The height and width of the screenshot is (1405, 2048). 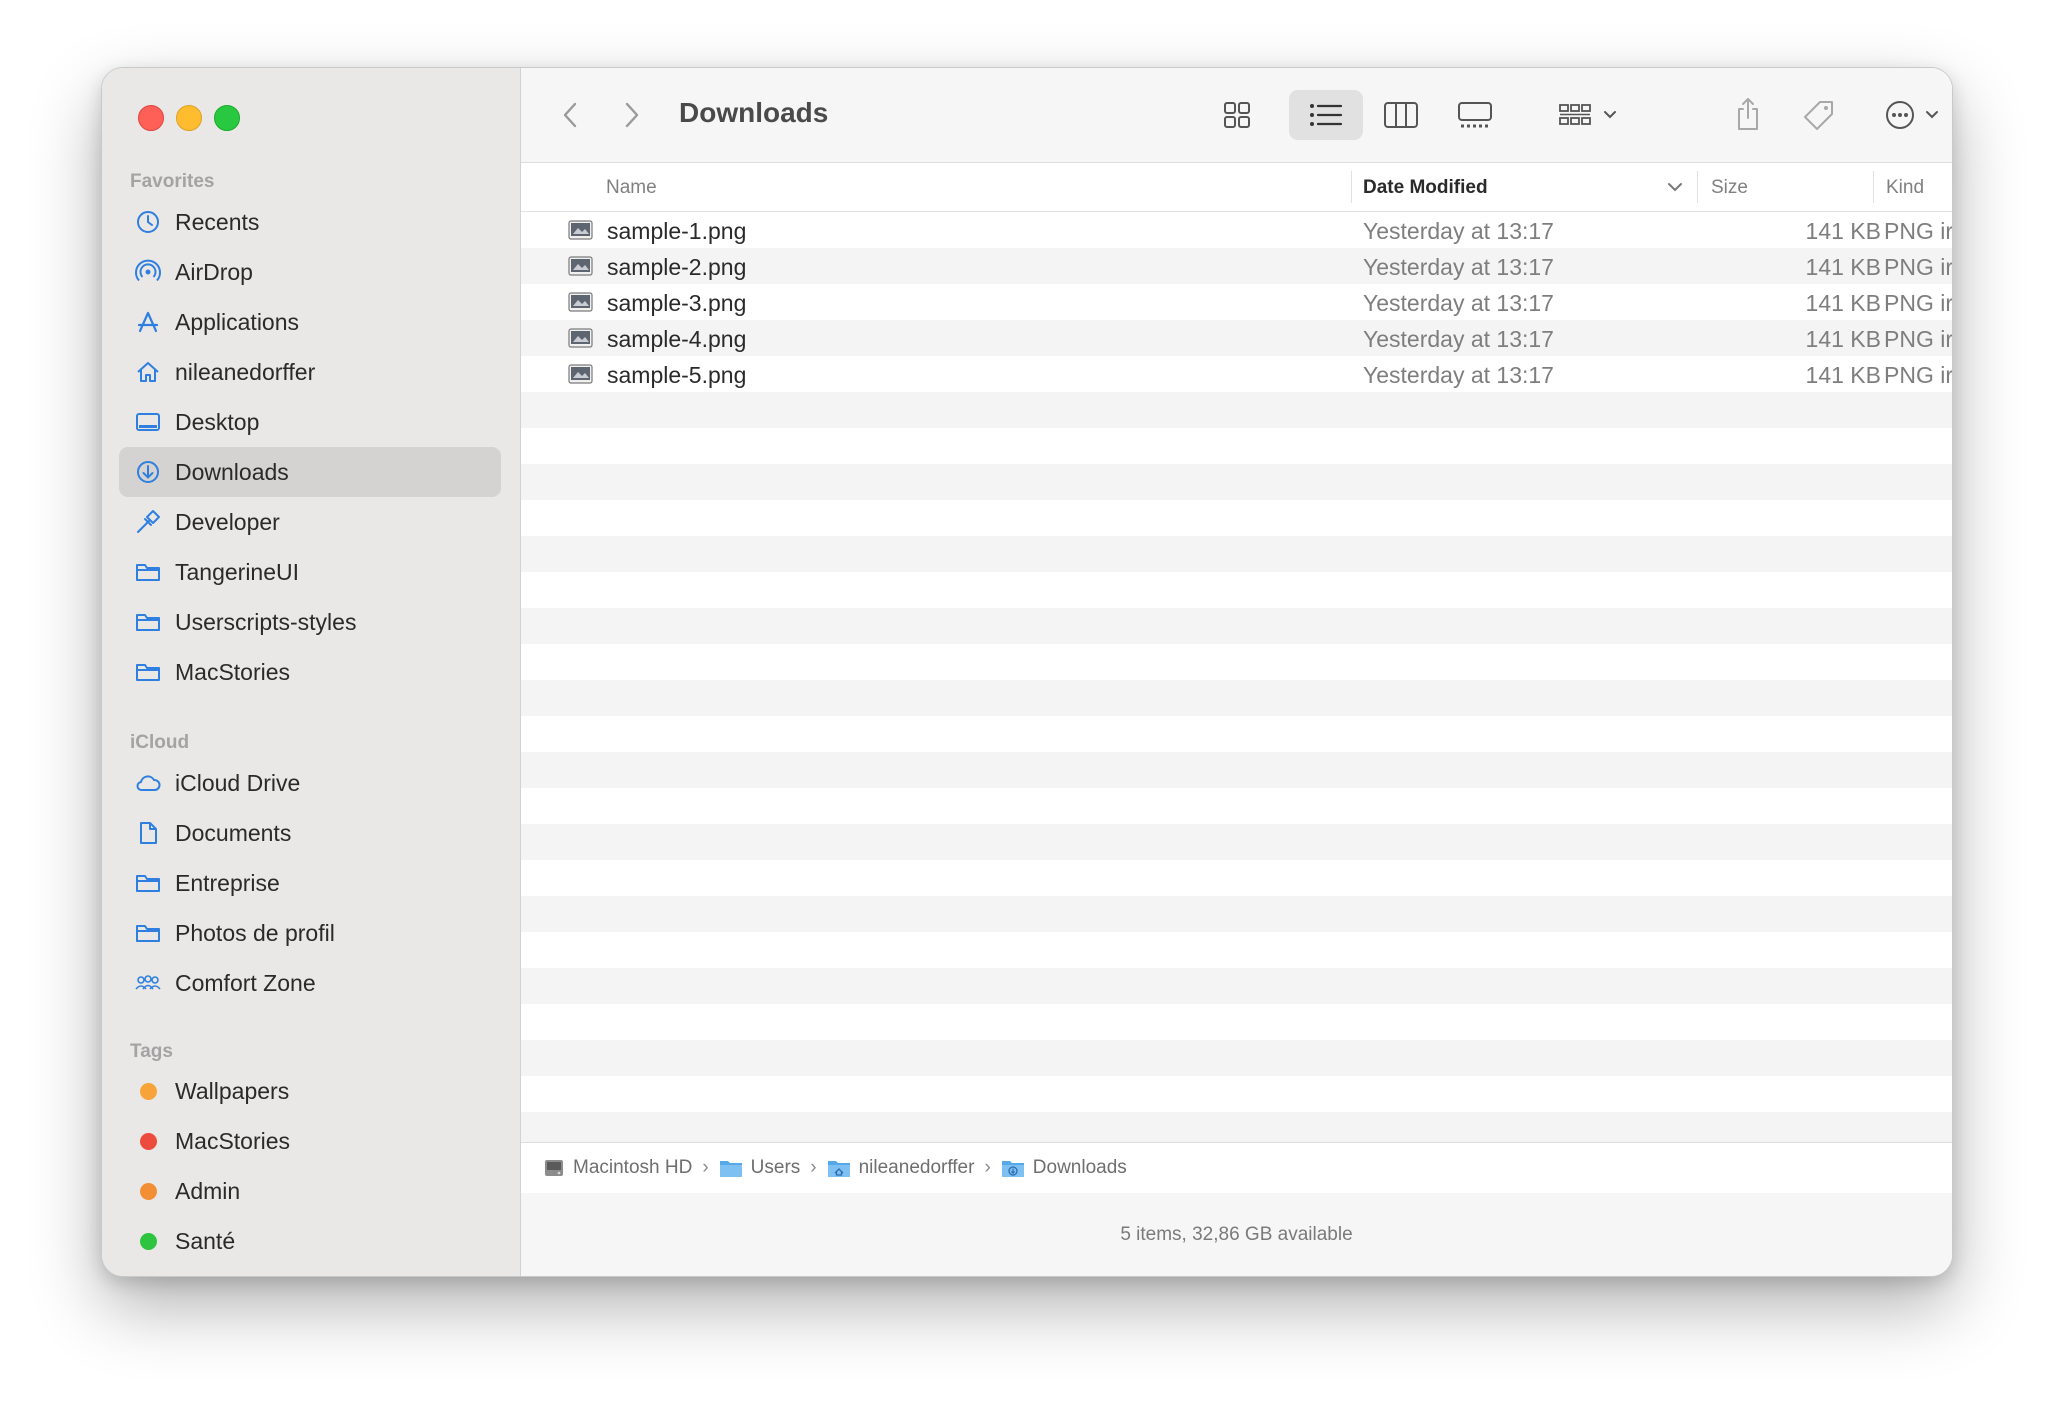 I want to click on minimize-button, so click(x=189, y=118).